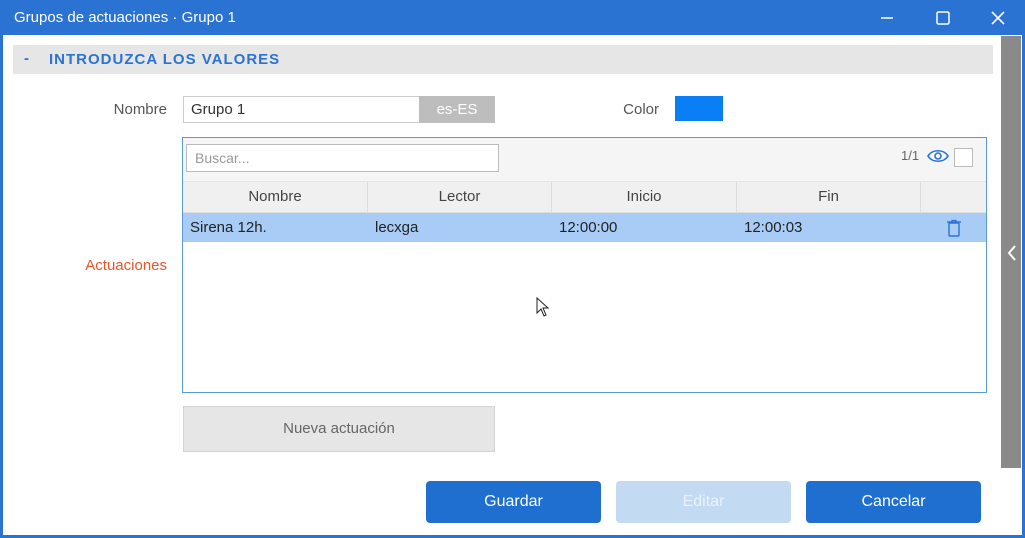  I want to click on maximize-button, so click(943, 17).